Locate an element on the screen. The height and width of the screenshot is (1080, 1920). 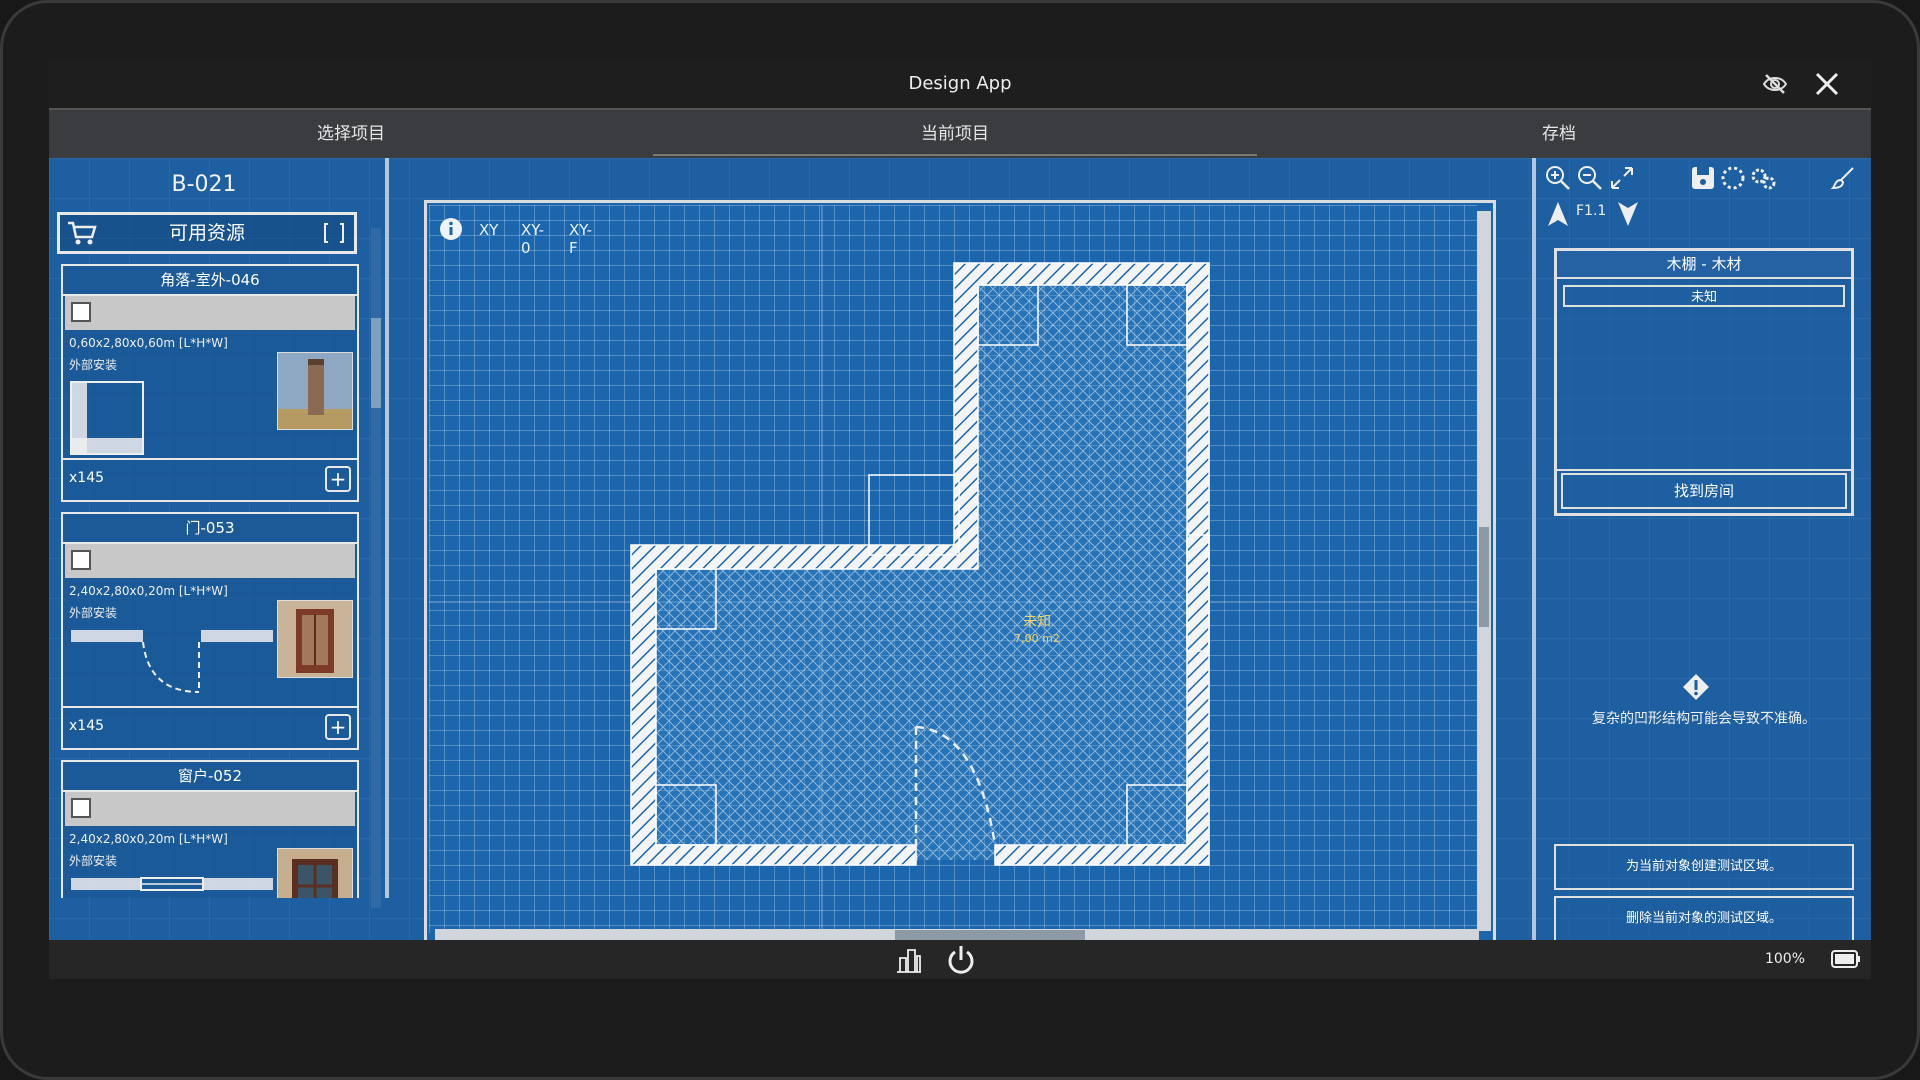
find-room-button: 找到房间 is located at coordinates (1704, 491).